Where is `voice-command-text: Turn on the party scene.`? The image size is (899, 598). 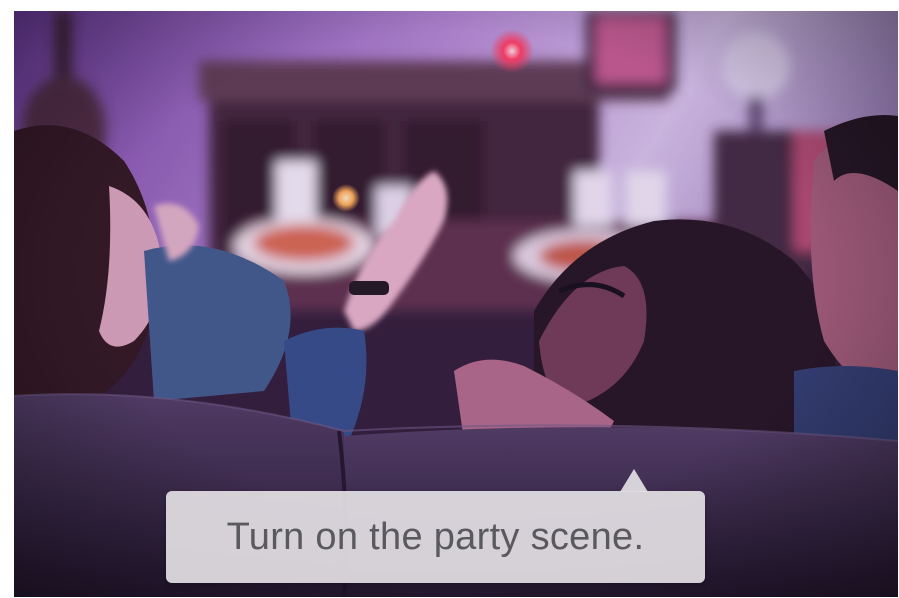 voice-command-text: Turn on the party scene. is located at coordinates (435, 536).